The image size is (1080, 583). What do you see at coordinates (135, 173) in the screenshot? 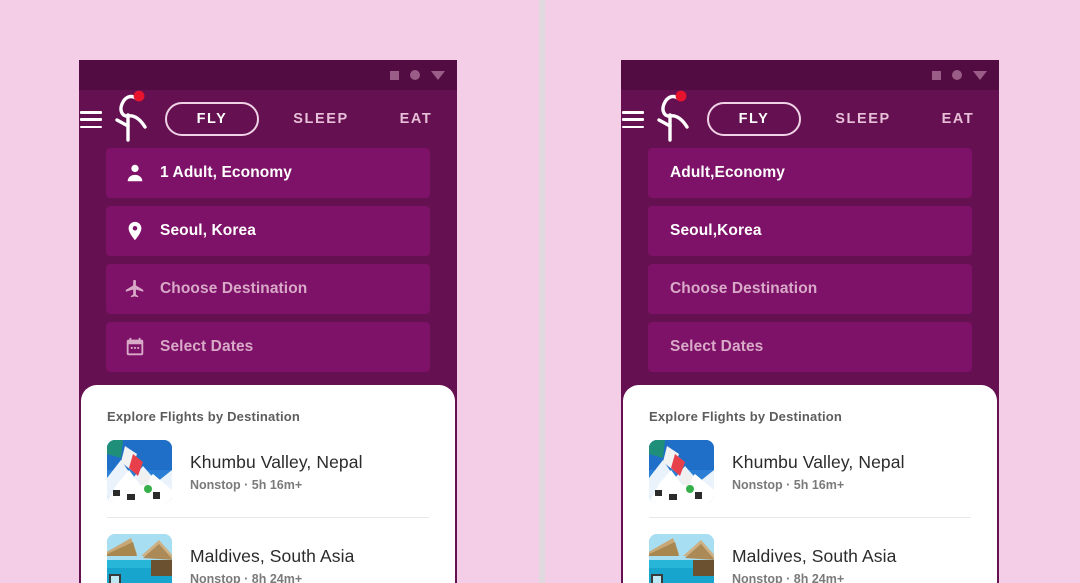
I see `person-icon` at bounding box center [135, 173].